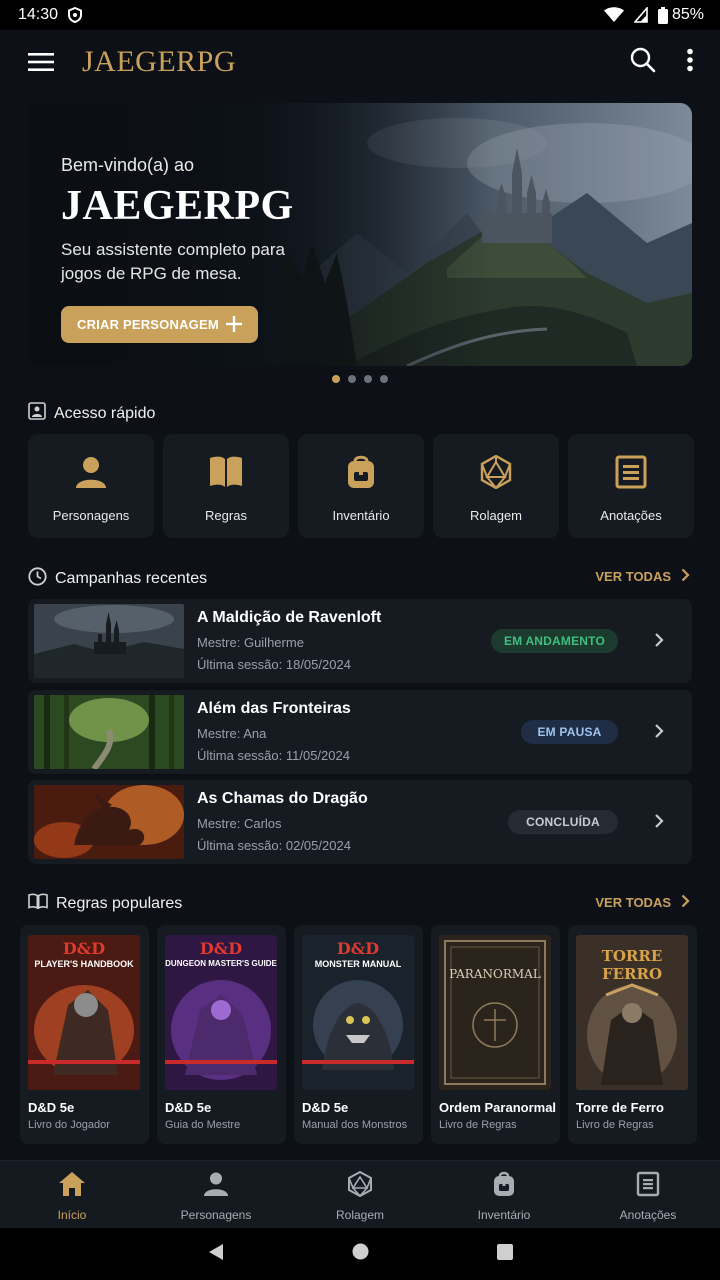 This screenshot has height=1280, width=720. I want to click on campaigns-heading: Campanhas recentes, so click(117, 579).